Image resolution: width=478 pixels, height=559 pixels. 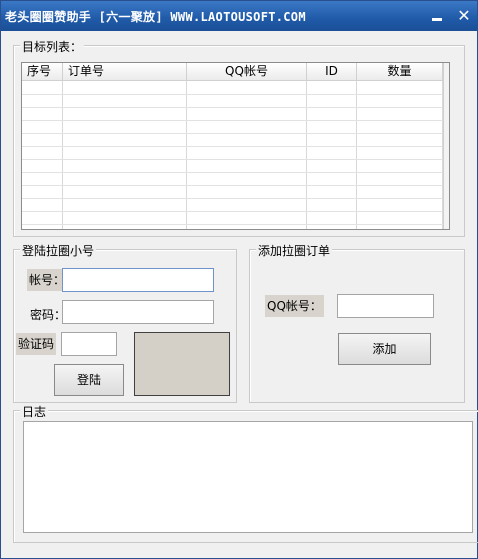 I want to click on password-input, so click(x=138, y=312).